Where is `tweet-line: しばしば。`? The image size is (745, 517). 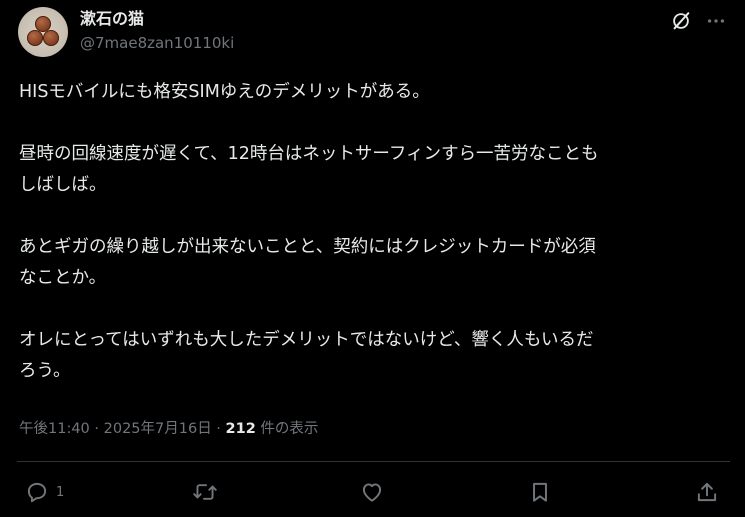 tweet-line: しばしば。 is located at coordinates (63, 185).